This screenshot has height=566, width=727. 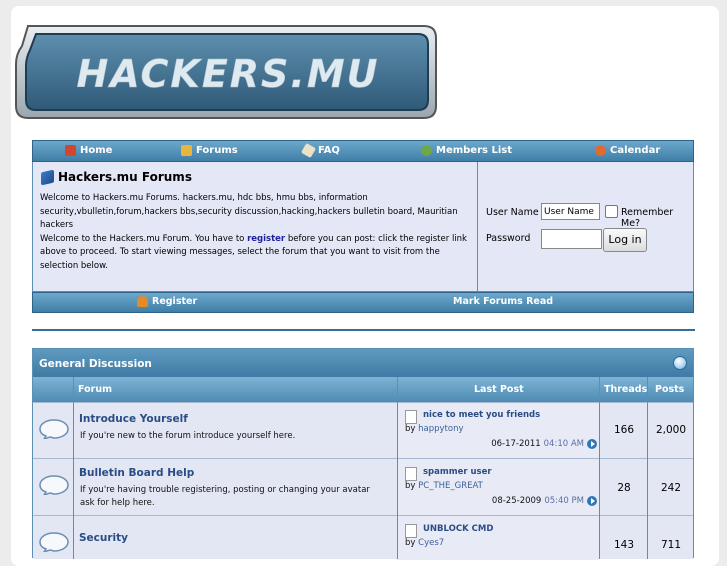 I want to click on last-post-title: nice to meet you friends, so click(x=481, y=415).